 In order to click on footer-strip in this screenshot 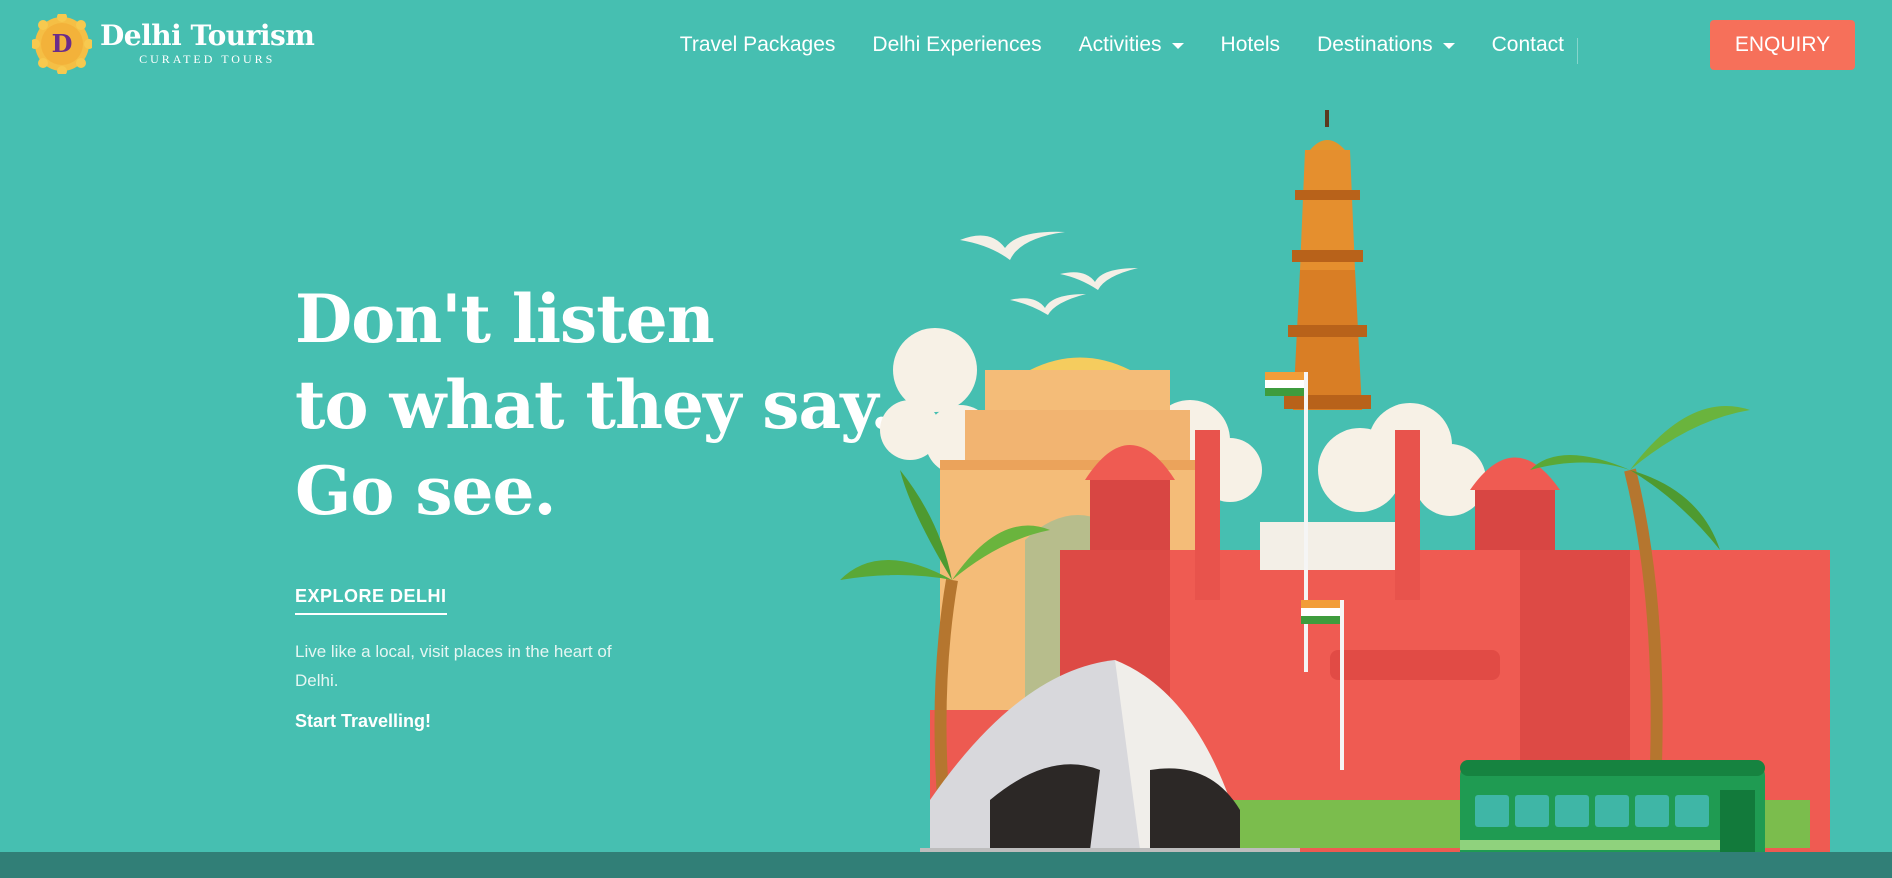, I will do `click(946, 865)`.